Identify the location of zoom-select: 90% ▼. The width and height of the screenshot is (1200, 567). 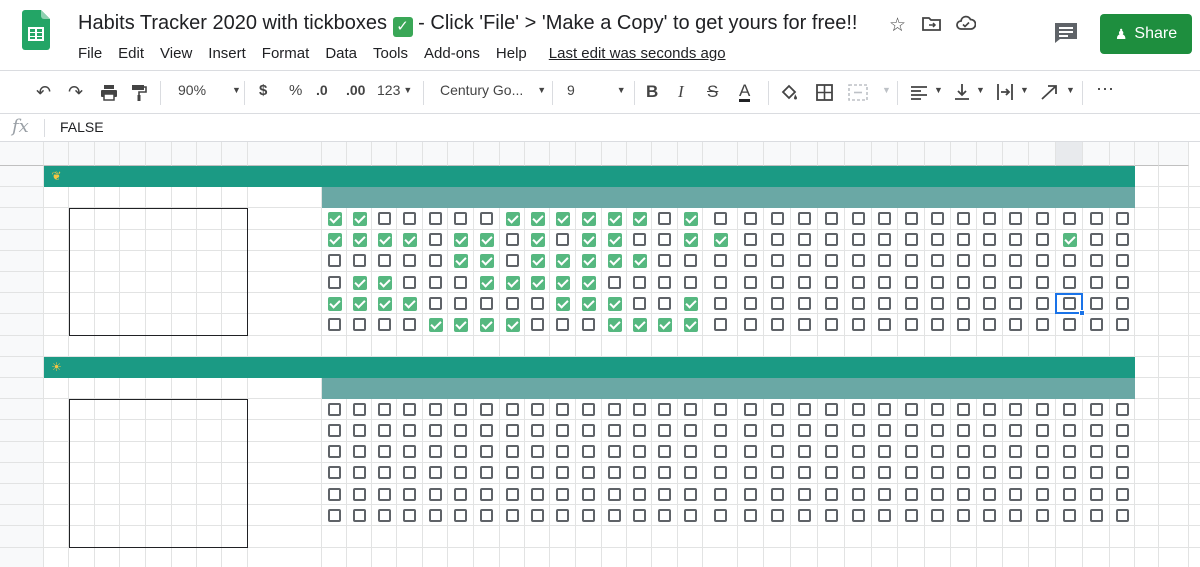
(209, 90).